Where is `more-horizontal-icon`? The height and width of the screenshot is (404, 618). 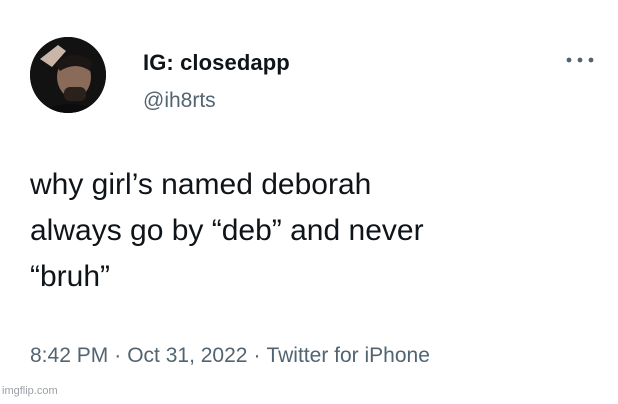
more-horizontal-icon is located at coordinates (580, 60).